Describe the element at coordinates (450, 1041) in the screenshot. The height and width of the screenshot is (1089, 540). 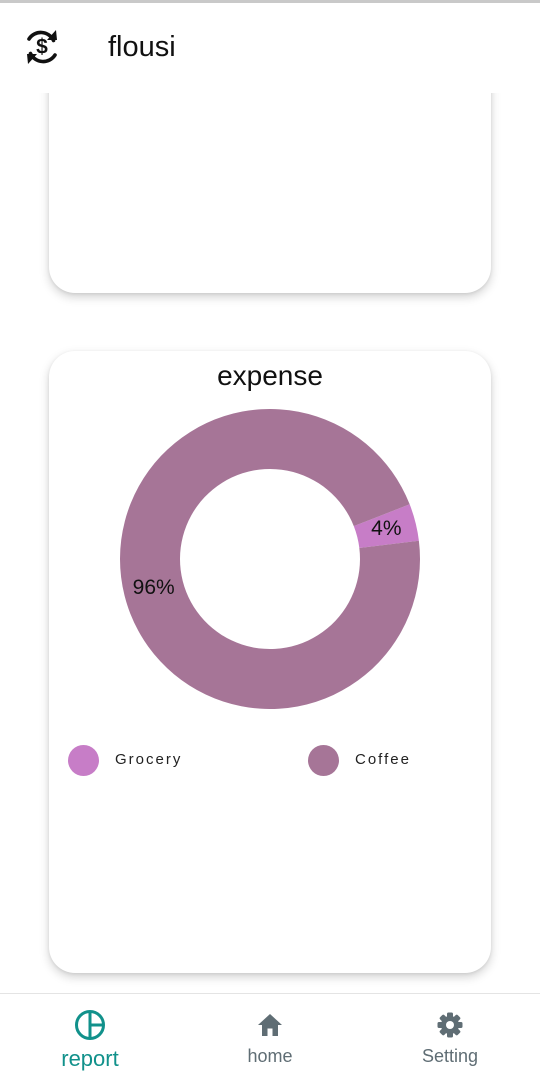
I see `nav-item-setting: Setting` at that location.